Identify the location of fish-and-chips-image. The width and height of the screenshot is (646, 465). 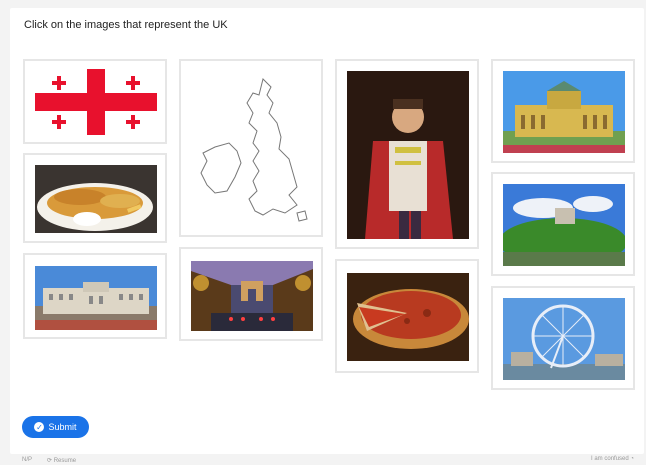
(96, 199).